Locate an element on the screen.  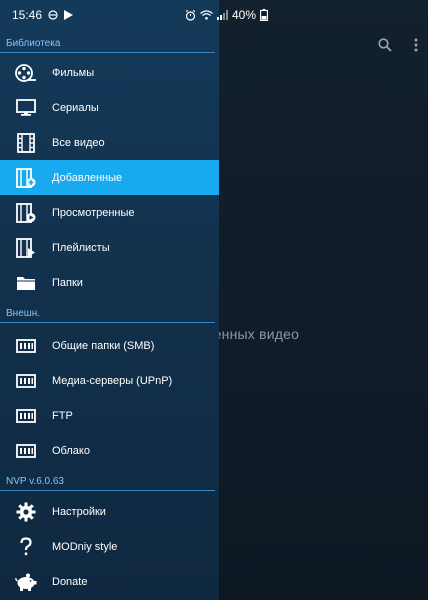
menu-item-label: Добавленные is located at coordinates (87, 177).